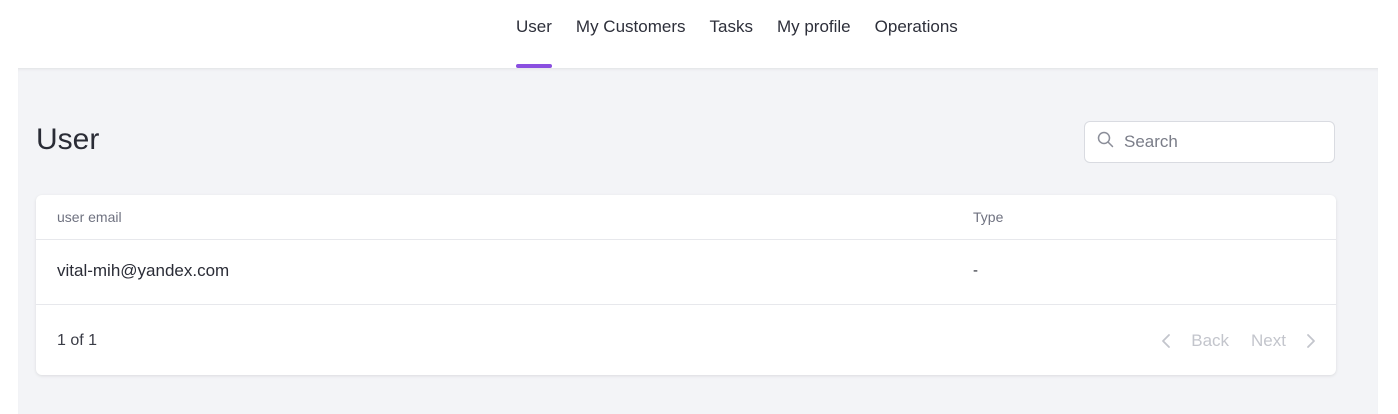 The height and width of the screenshot is (414, 1398). What do you see at coordinates (814, 34) in the screenshot?
I see `tab-my-profile: My profile` at bounding box center [814, 34].